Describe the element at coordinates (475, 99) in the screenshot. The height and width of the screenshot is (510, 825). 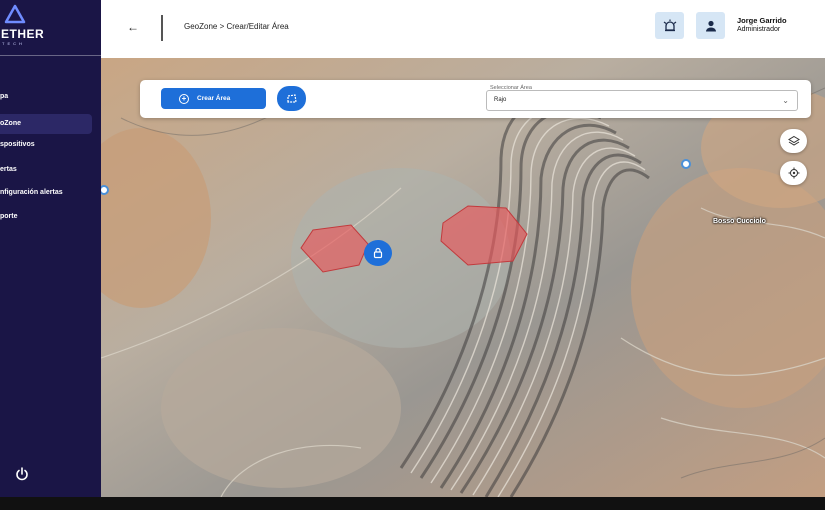
I see `area-toolbar: + Crear Área Seleccionar Área Rajo ⌄` at that location.